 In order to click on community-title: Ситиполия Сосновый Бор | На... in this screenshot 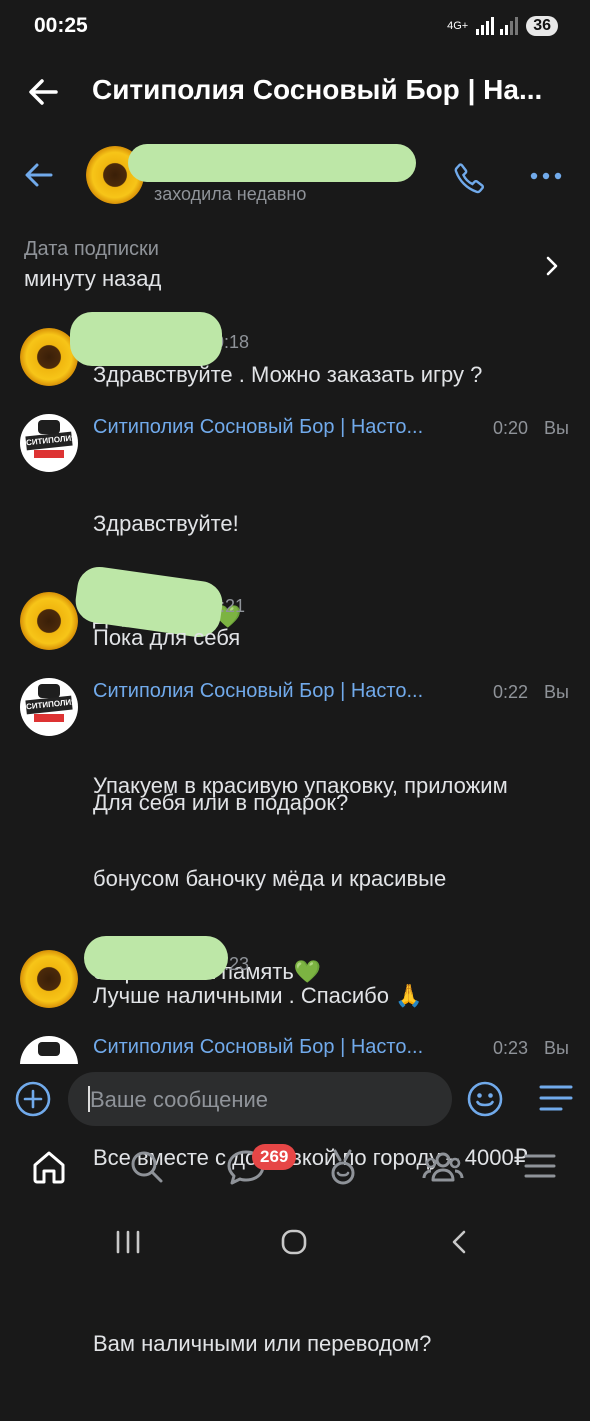, I will do `click(317, 89)`.